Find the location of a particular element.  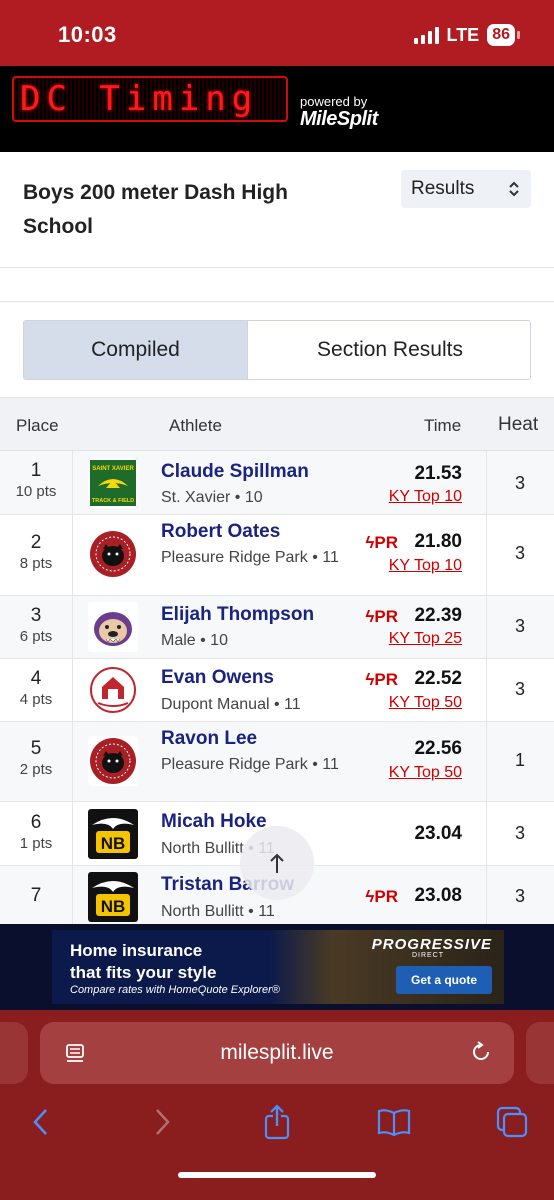

share-button is located at coordinates (277, 1122).